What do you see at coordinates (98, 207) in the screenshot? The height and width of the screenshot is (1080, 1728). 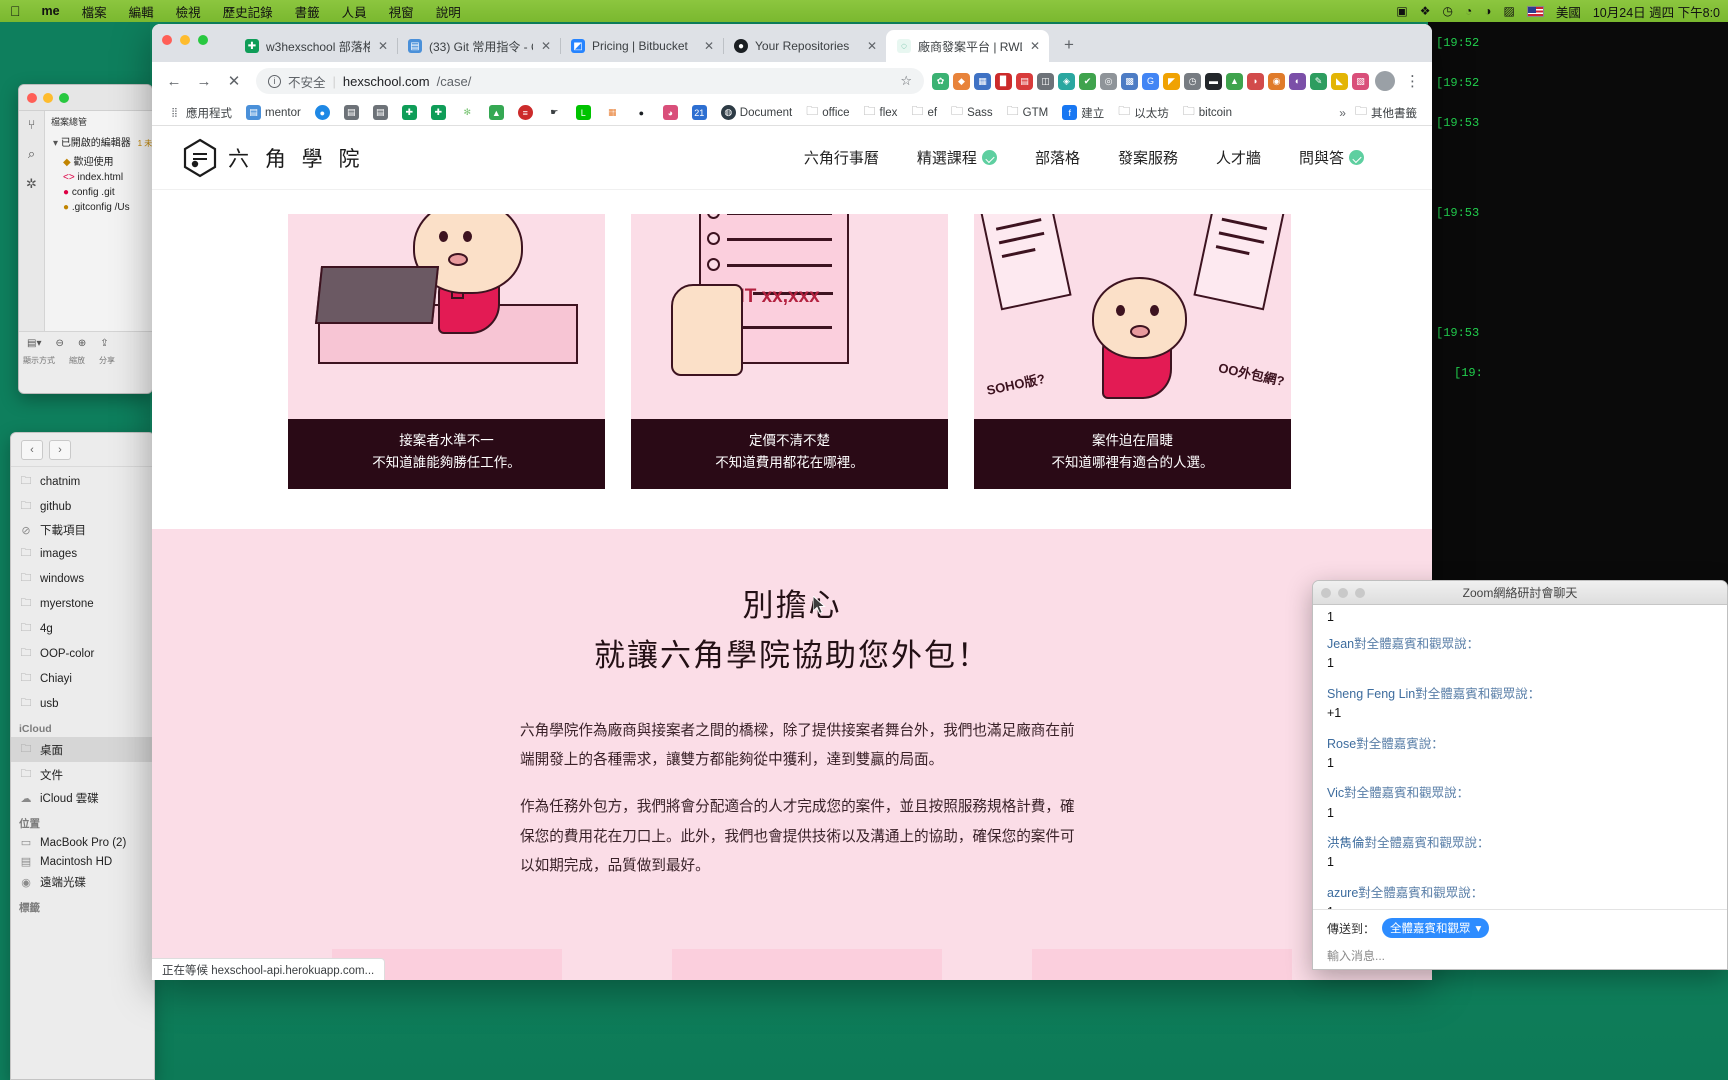 I see `explorer-file: ● .gitconfig /Us` at bounding box center [98, 207].